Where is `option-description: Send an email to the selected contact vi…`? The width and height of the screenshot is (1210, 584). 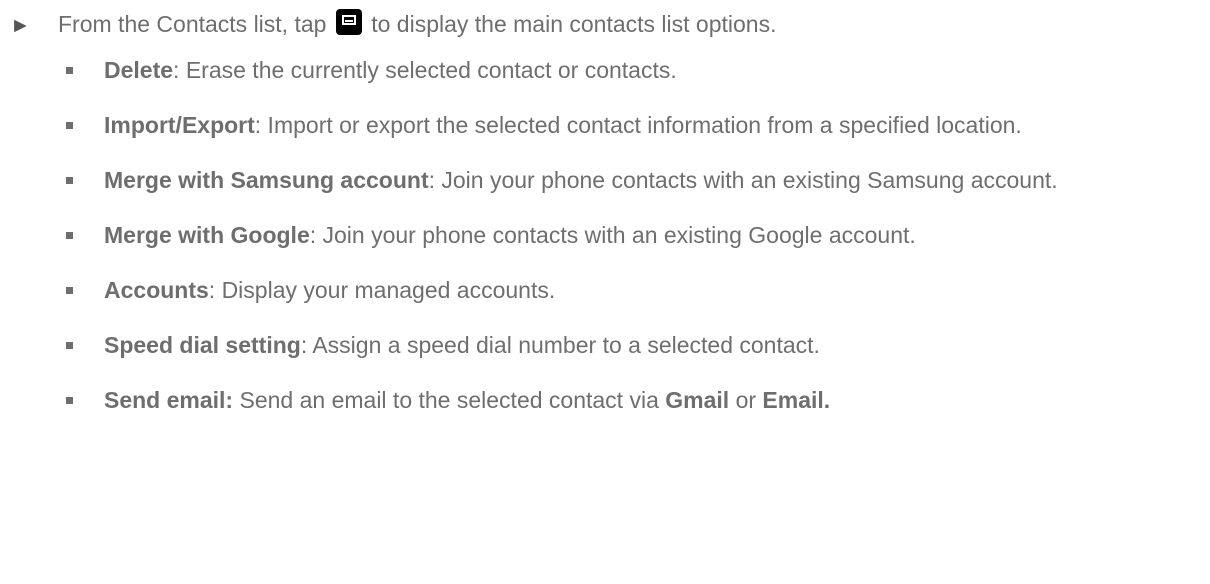
option-description: Send an email to the selected contact vi… is located at coordinates (449, 400).